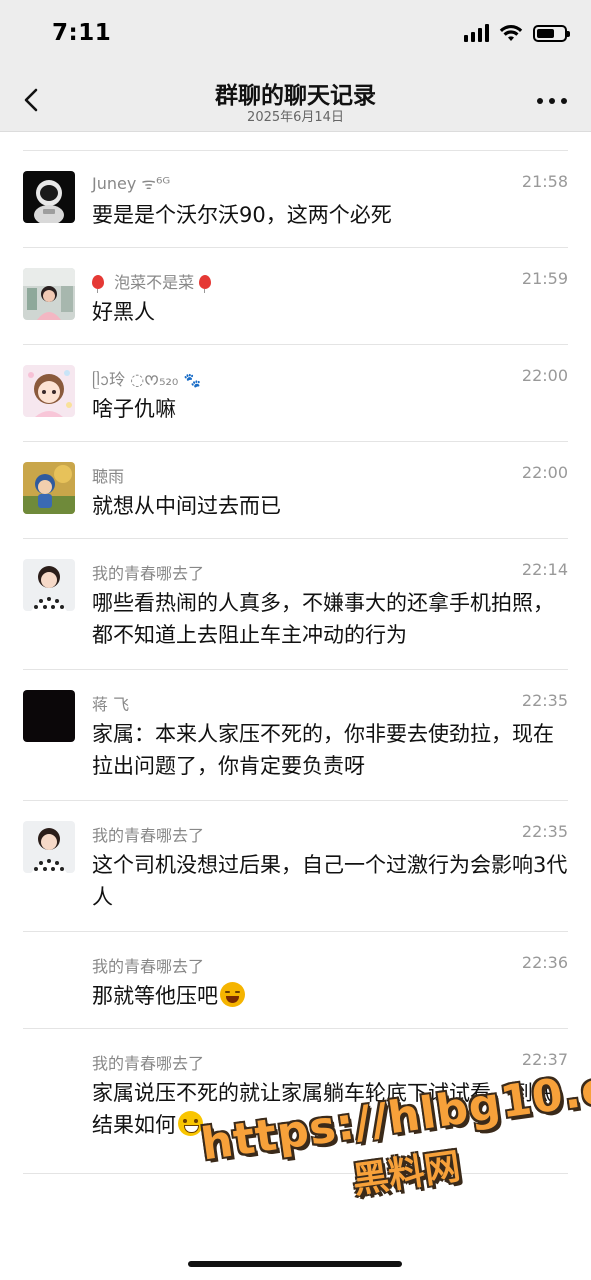 This screenshot has height=1280, width=591. I want to click on message-time: 22:14, so click(544, 569).